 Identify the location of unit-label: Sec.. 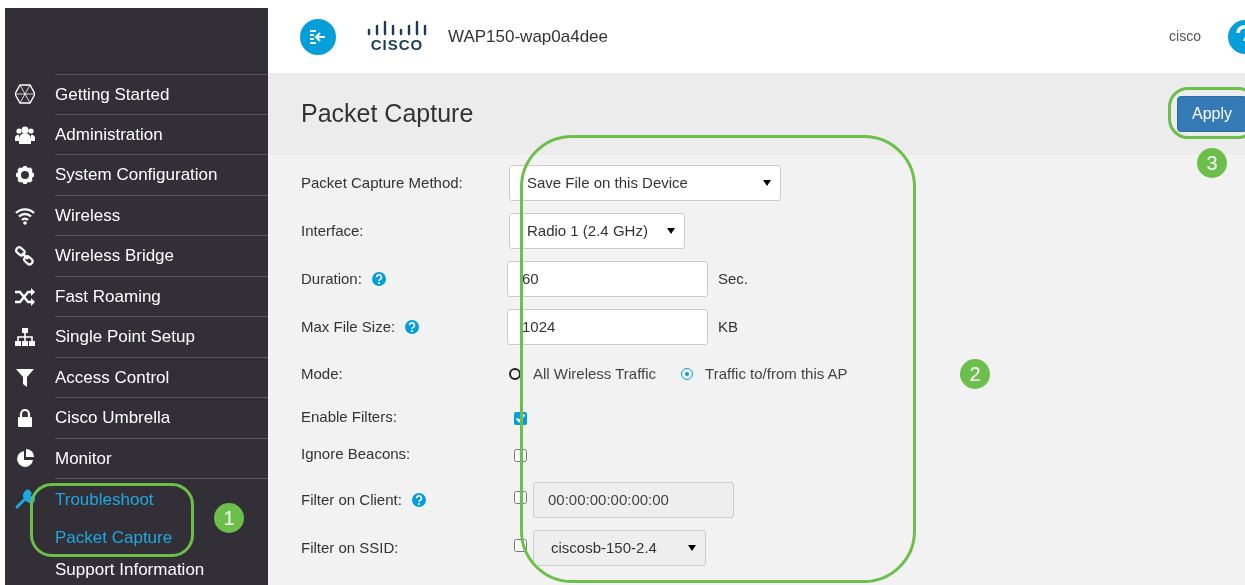
(733, 278).